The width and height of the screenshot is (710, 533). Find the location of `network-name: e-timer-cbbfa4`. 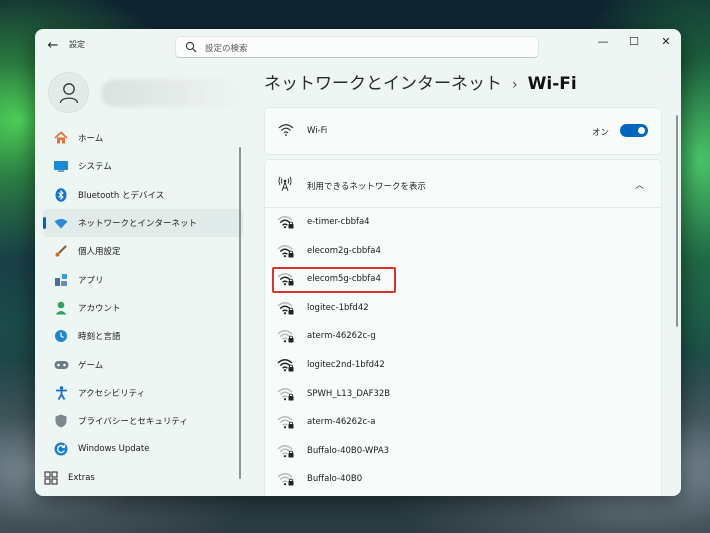

network-name: e-timer-cbbfa4 is located at coordinates (338, 222).